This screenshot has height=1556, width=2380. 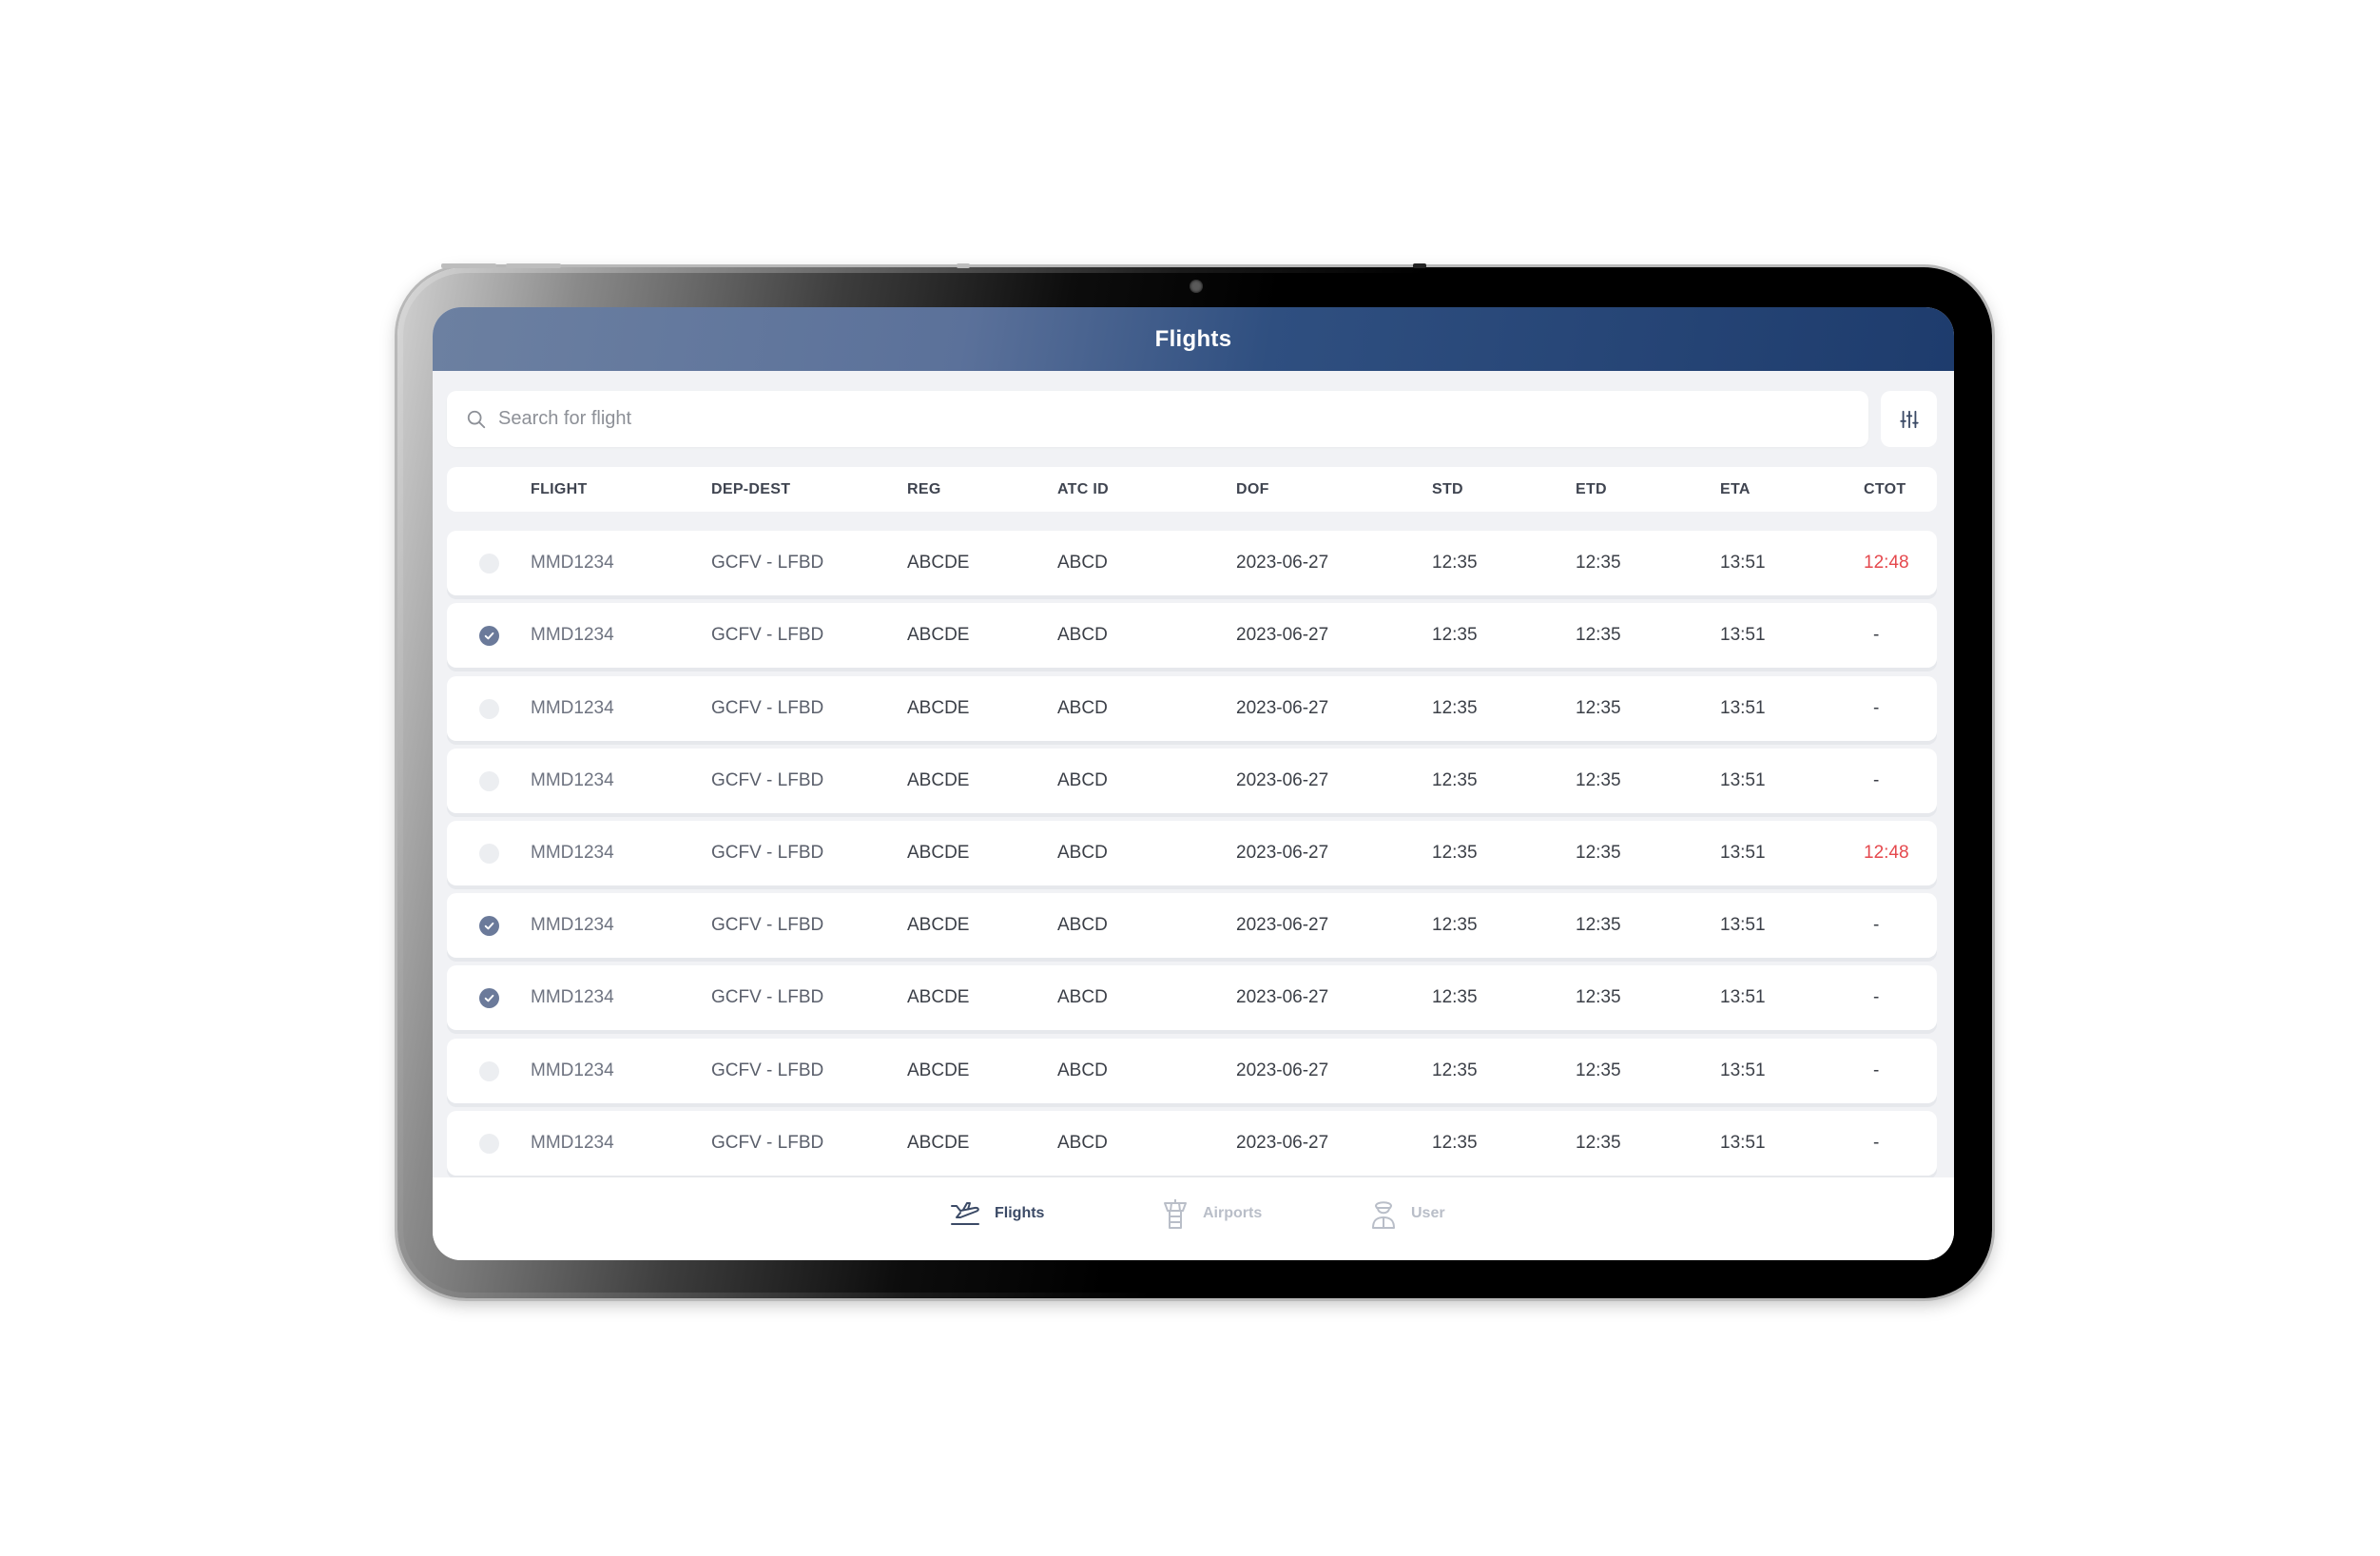 I want to click on search-bar, so click(x=1157, y=419).